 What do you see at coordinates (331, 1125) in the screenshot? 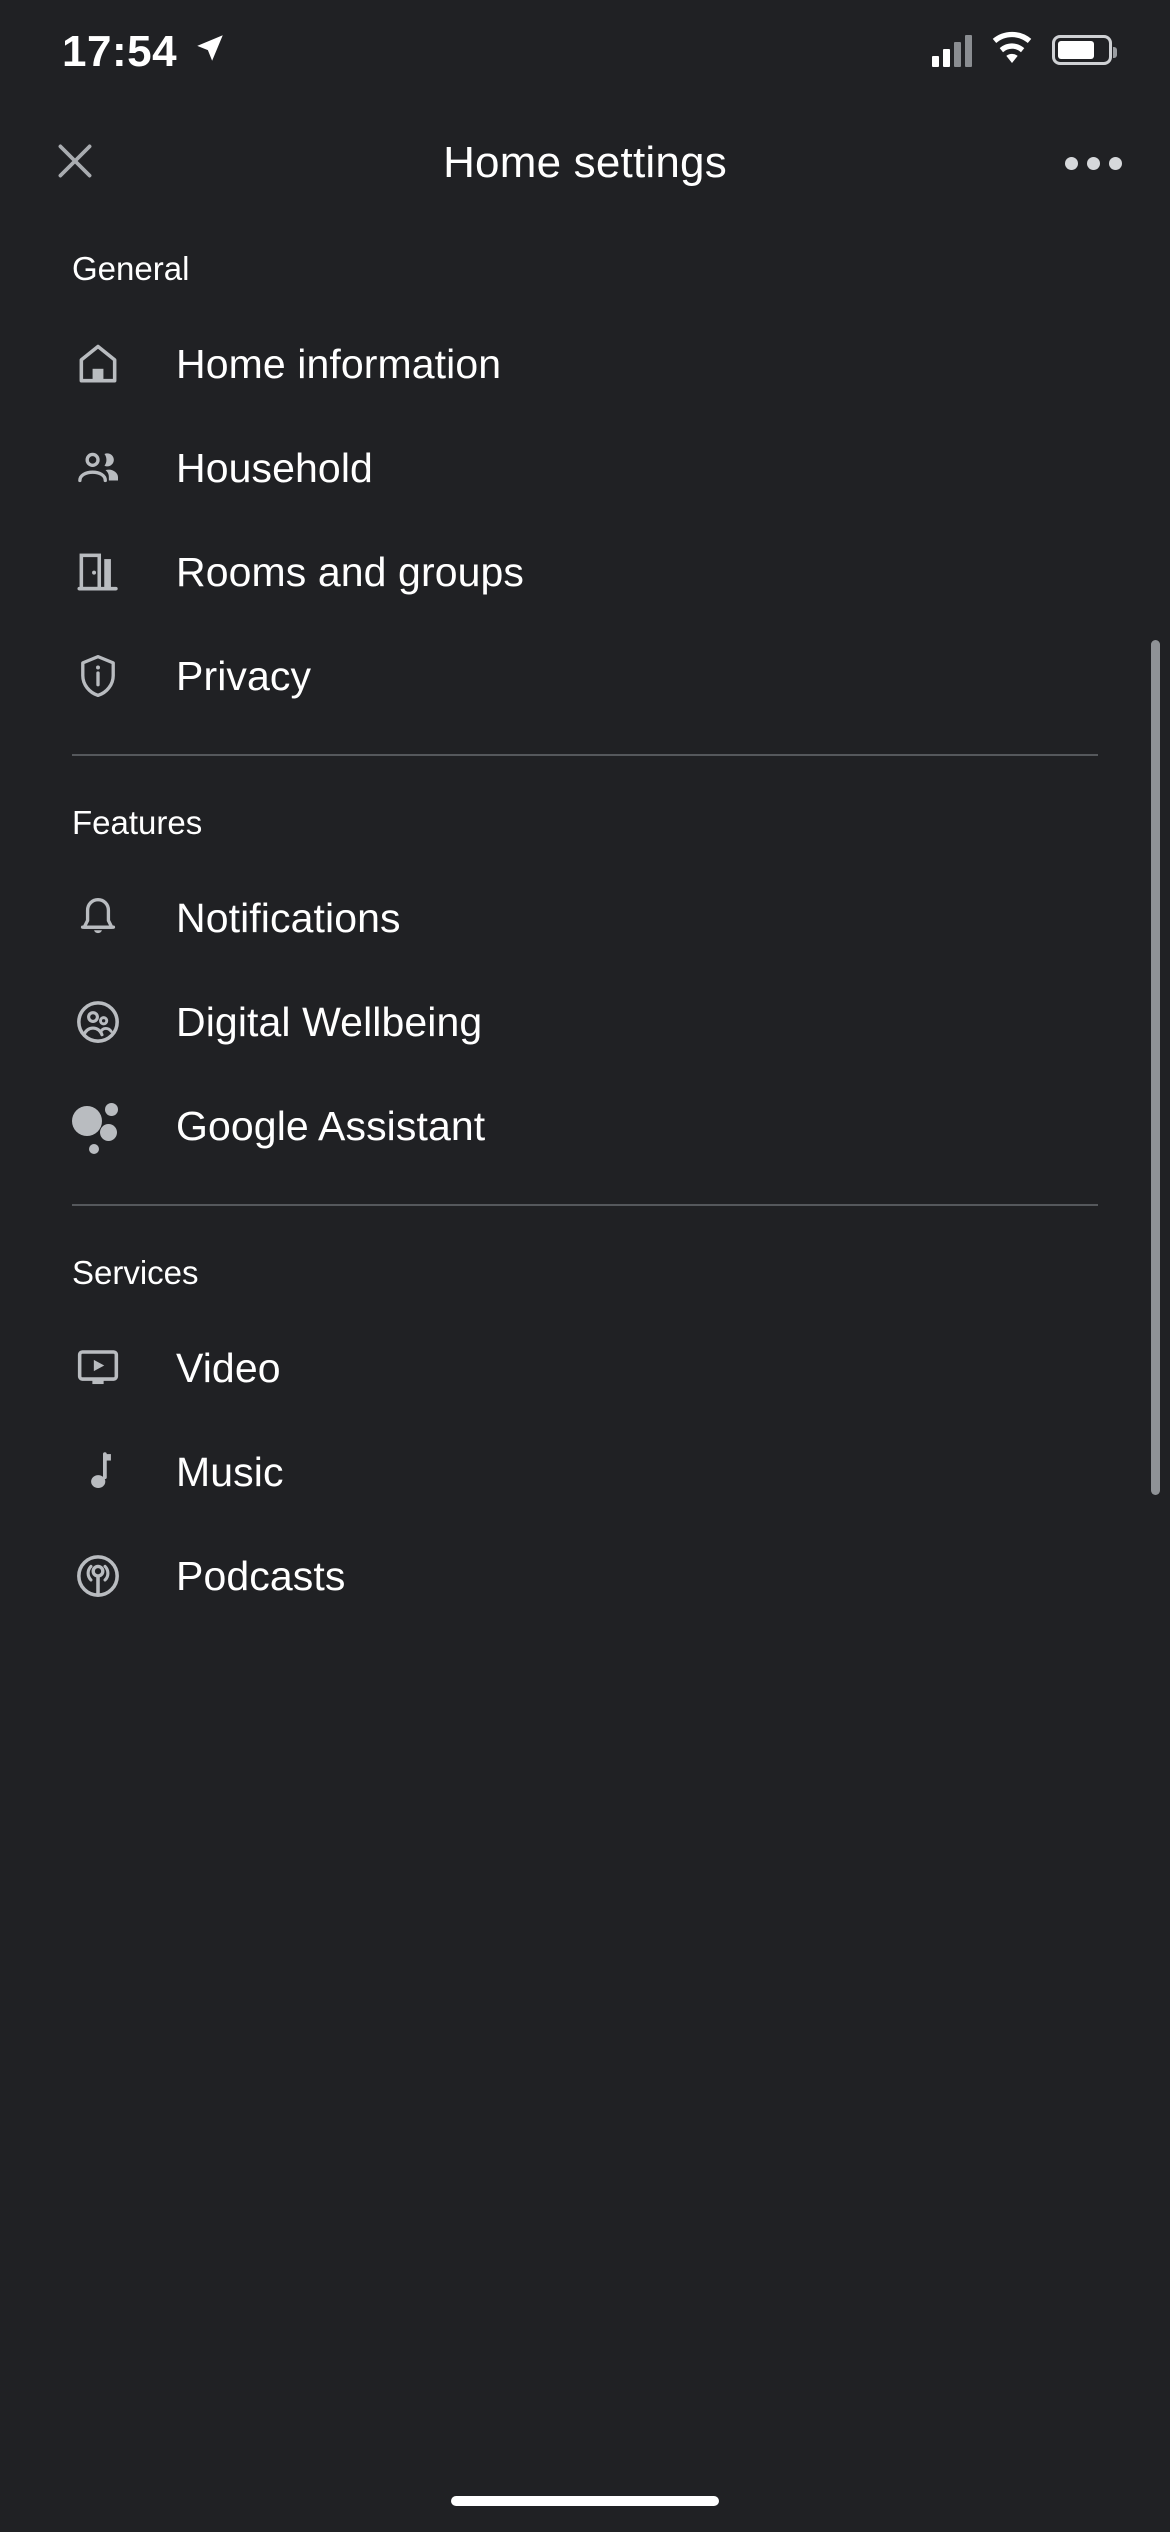
I see `settings-row-label: Google Assistant` at bounding box center [331, 1125].